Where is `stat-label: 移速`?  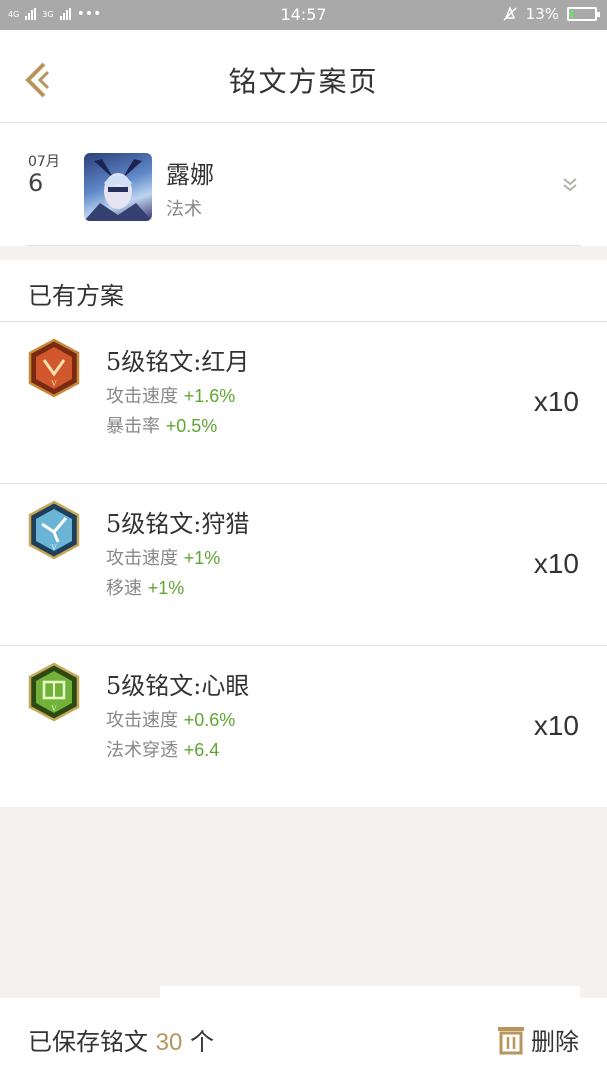
stat-label: 移速 is located at coordinates (124, 588).